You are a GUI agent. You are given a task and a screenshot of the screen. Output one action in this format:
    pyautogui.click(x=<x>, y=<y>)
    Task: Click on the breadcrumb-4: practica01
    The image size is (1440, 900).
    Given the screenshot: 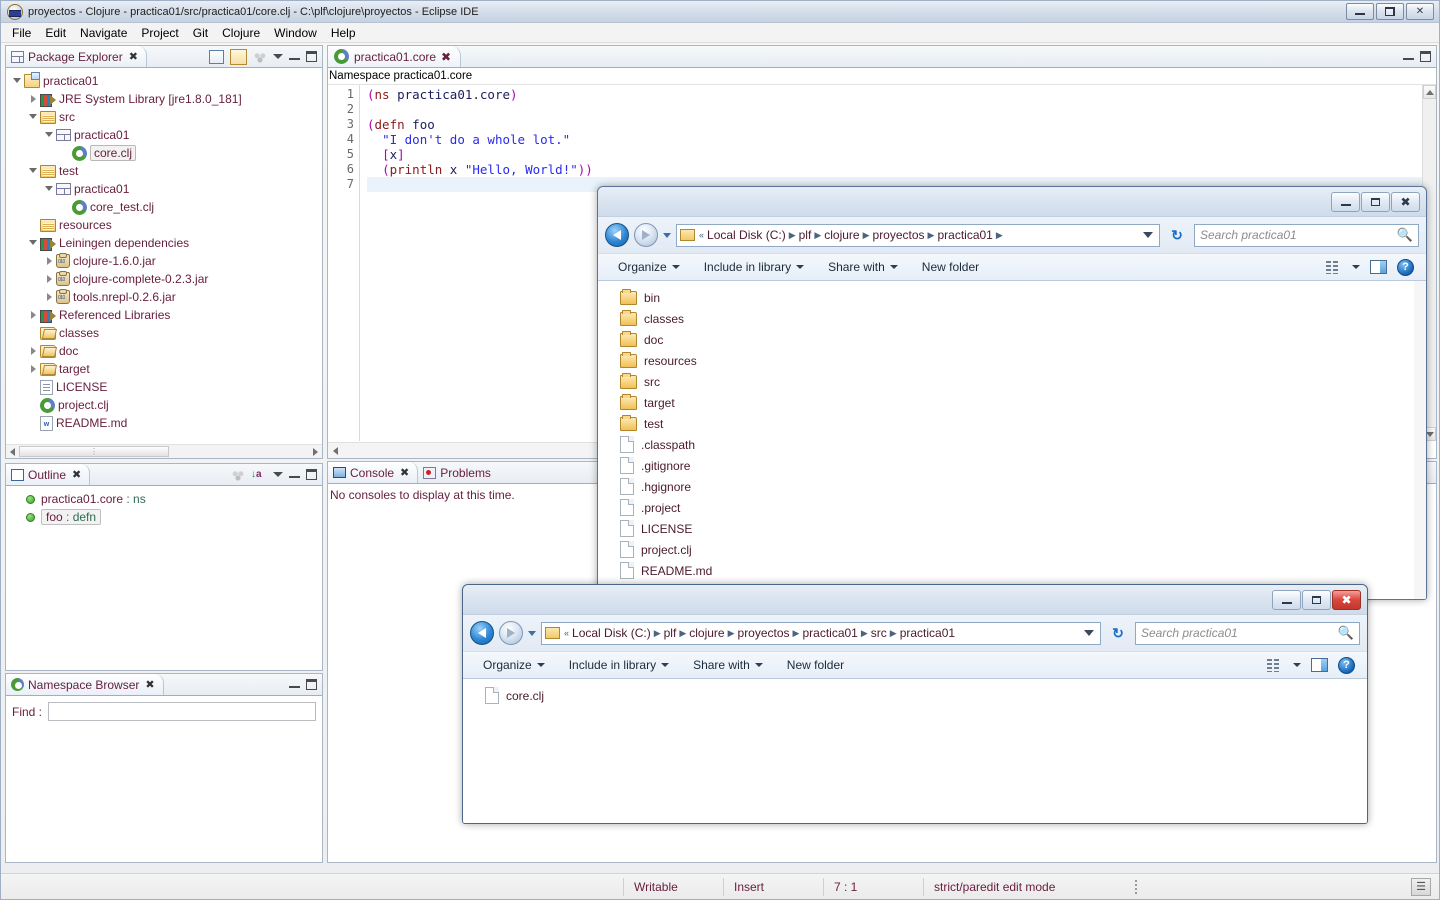 What is the action you would take?
    pyautogui.click(x=964, y=235)
    